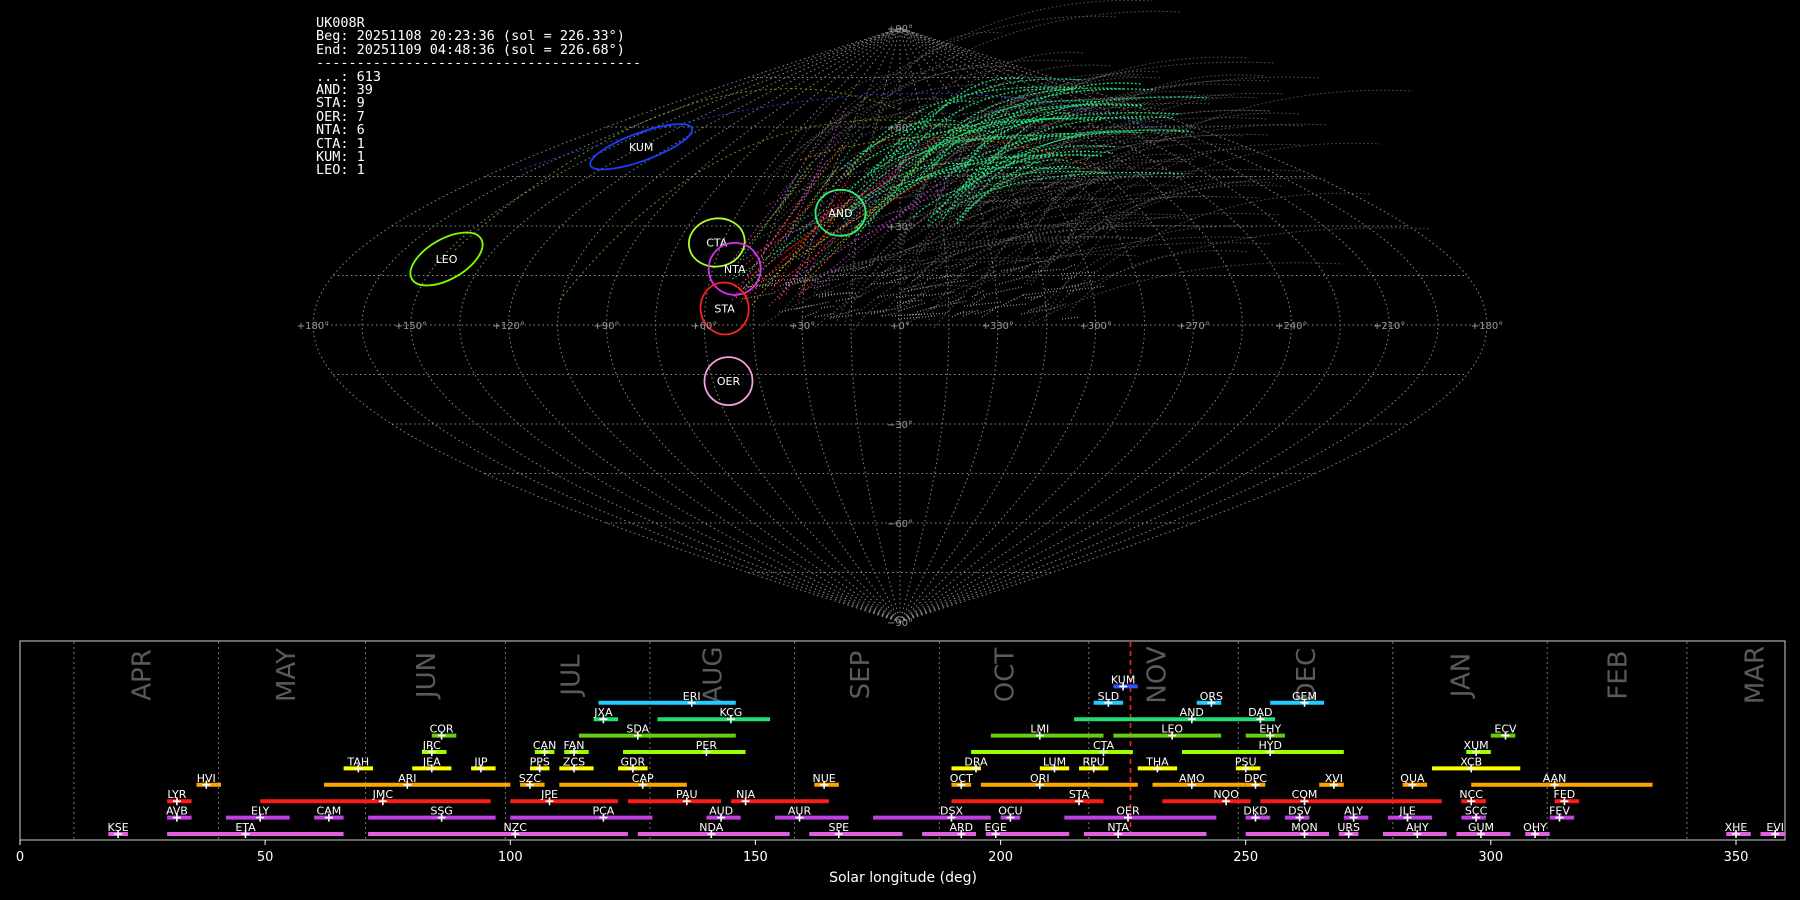  What do you see at coordinates (1006, 675) in the screenshot?
I see `month-label: OCT` at bounding box center [1006, 675].